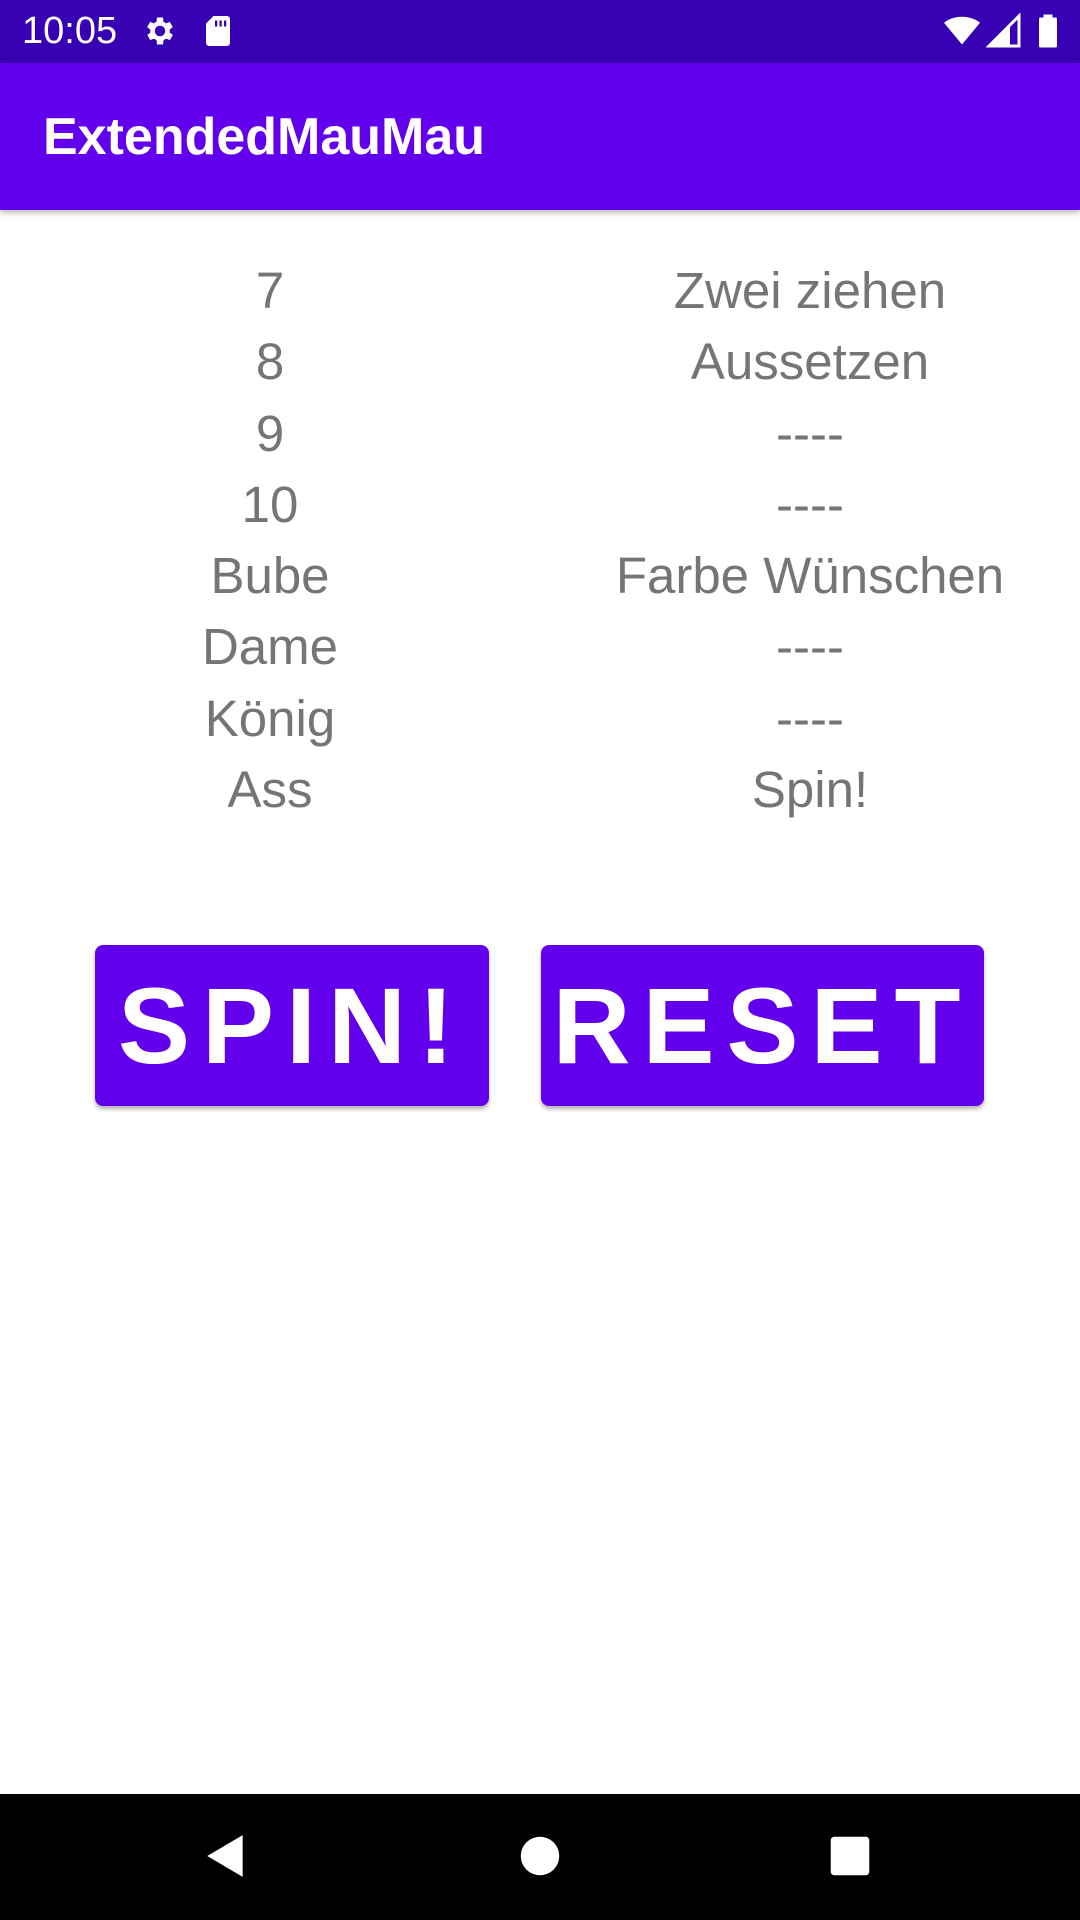 The width and height of the screenshot is (1080, 1920). Describe the element at coordinates (540, 646) in the screenshot. I see `rule-row: Dame ----` at that location.